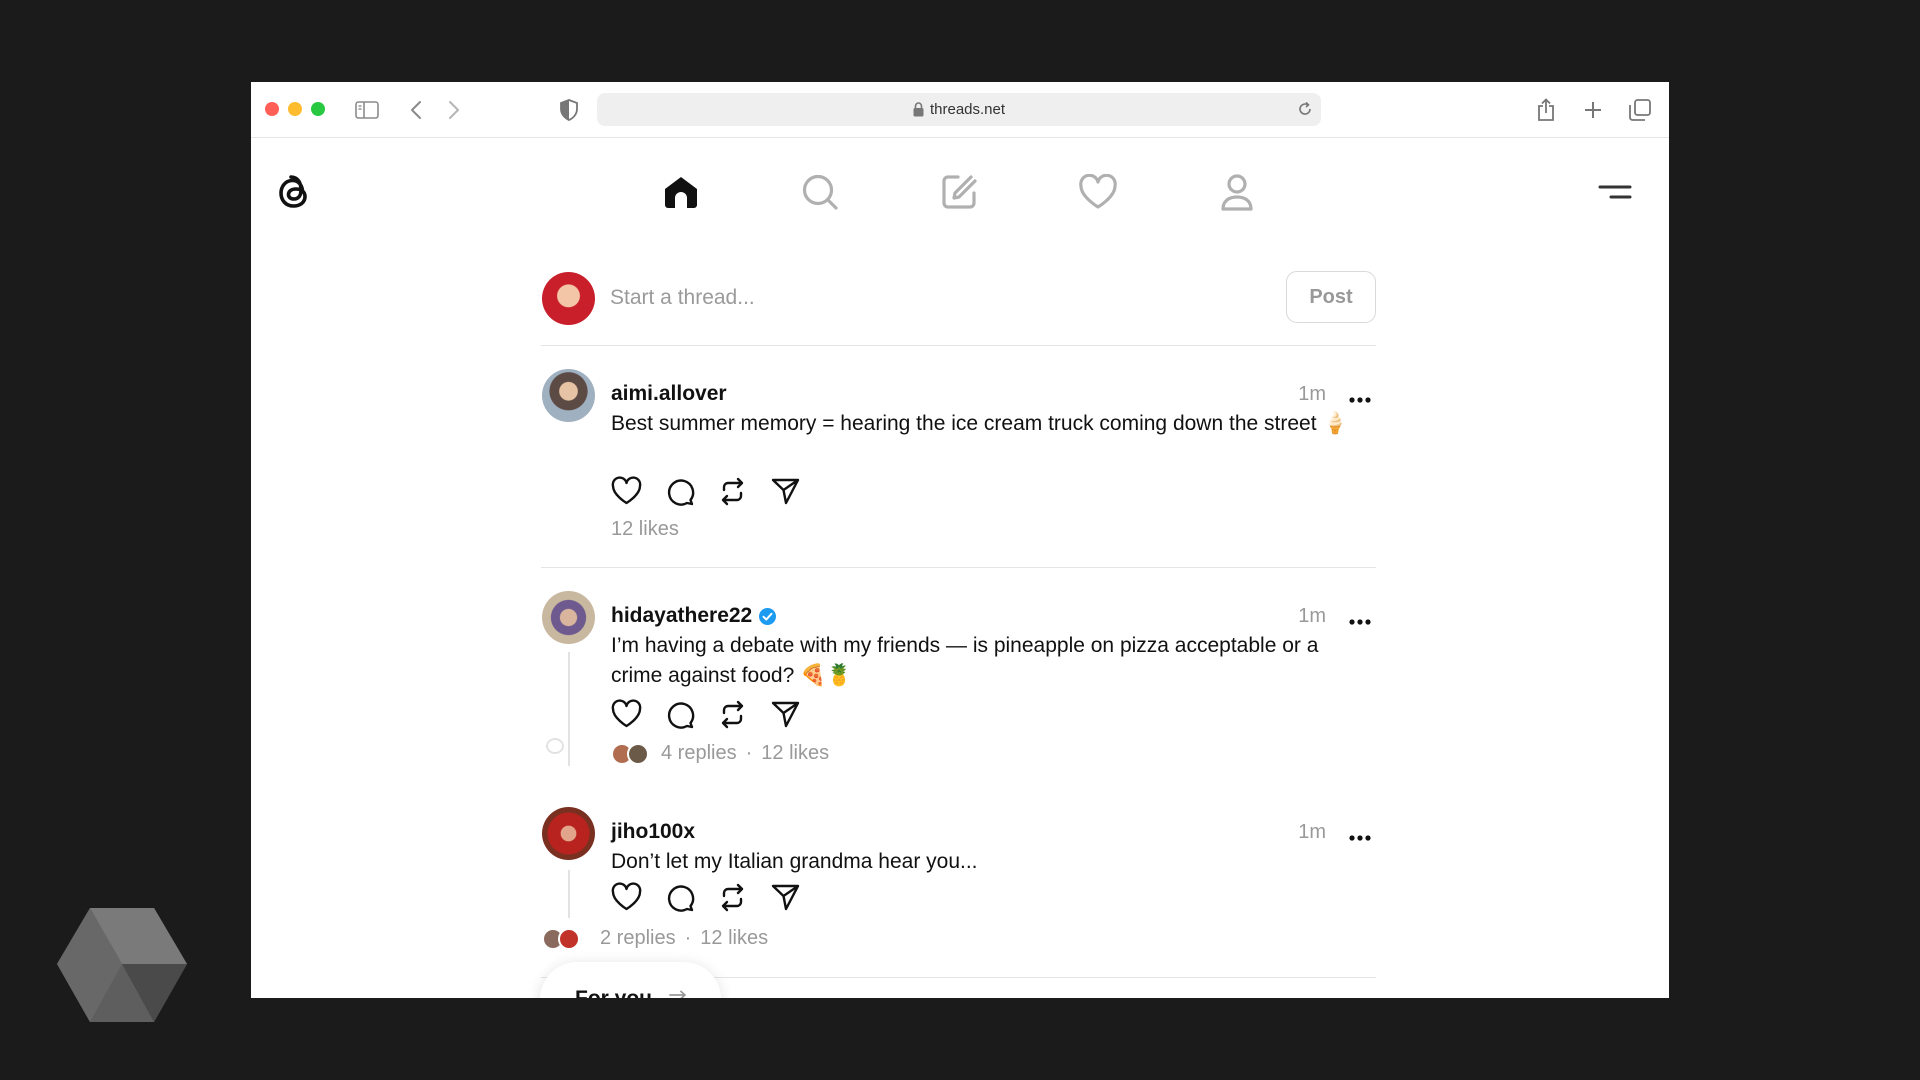  I want to click on post-button: Post, so click(1331, 297).